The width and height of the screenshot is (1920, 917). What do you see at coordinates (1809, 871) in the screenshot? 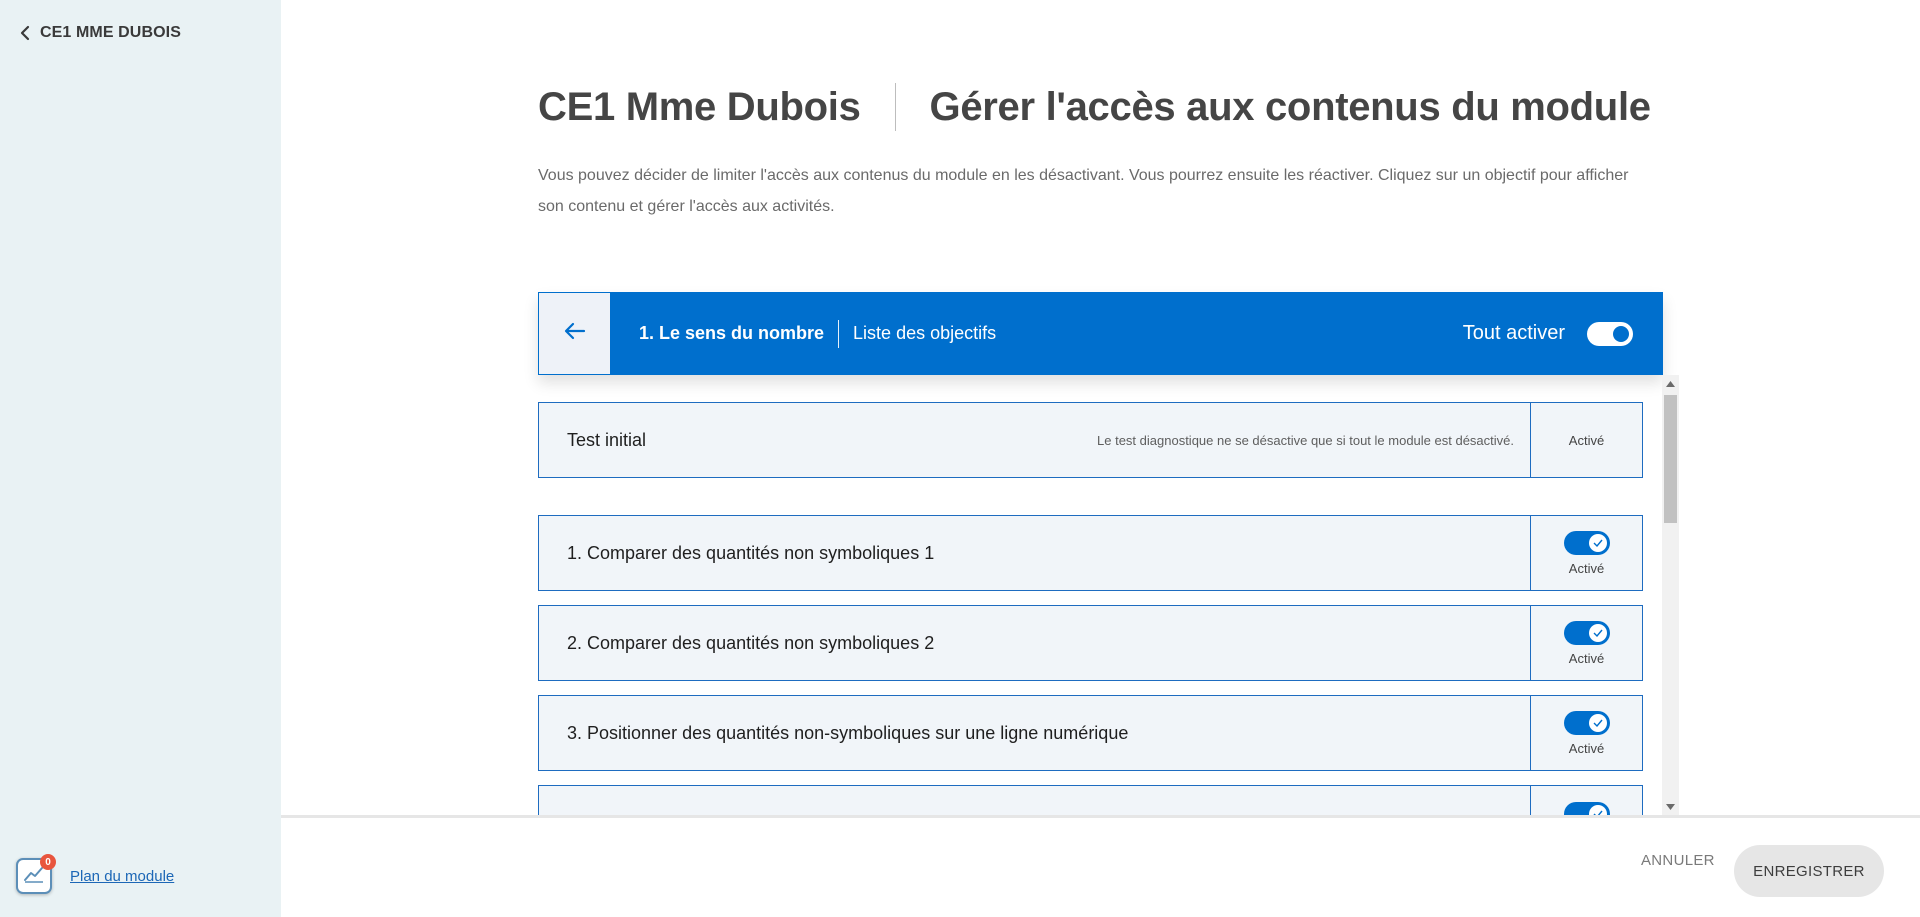
I see `save-button: ENREGISTRER` at bounding box center [1809, 871].